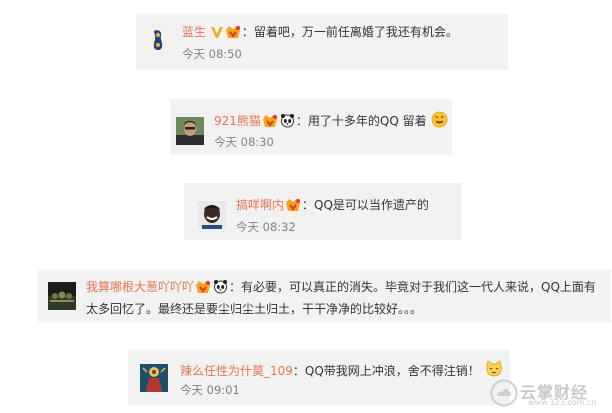  I want to click on blue-shoe-avatar-icon, so click(158, 40).